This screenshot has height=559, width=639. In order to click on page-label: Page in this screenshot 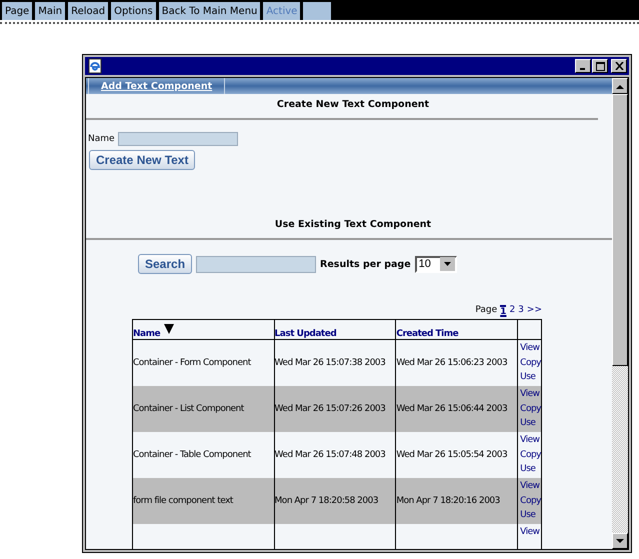, I will do `click(486, 311)`.